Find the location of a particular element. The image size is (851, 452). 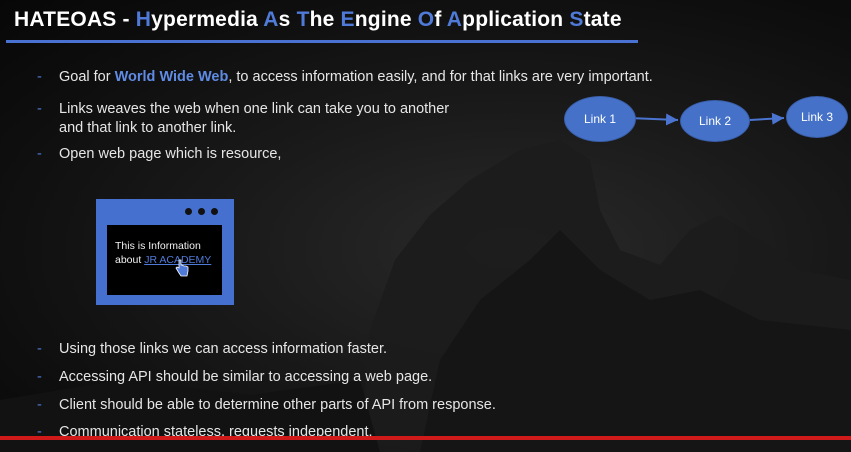

title-text: ngine is located at coordinates (386, 19).